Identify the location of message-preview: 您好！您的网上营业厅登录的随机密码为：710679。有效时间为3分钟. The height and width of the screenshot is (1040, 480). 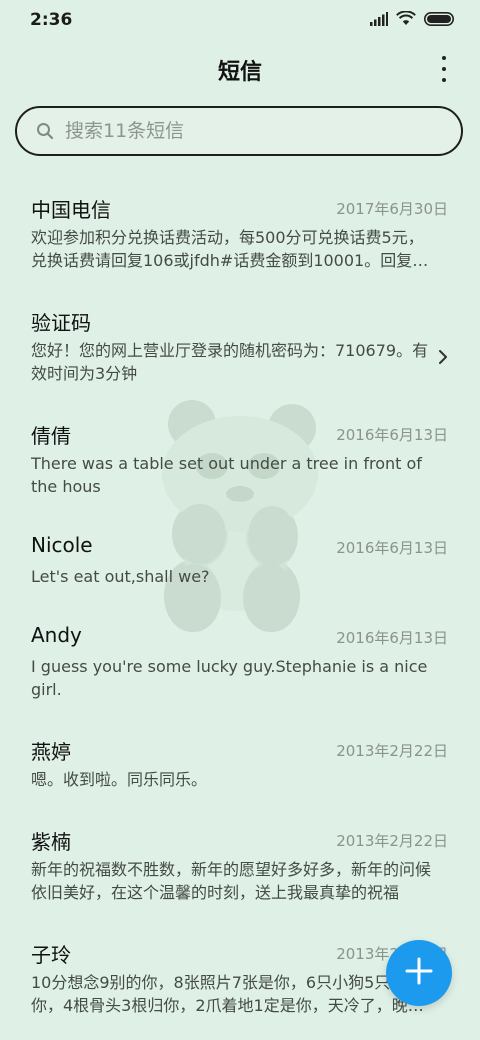
(230, 362).